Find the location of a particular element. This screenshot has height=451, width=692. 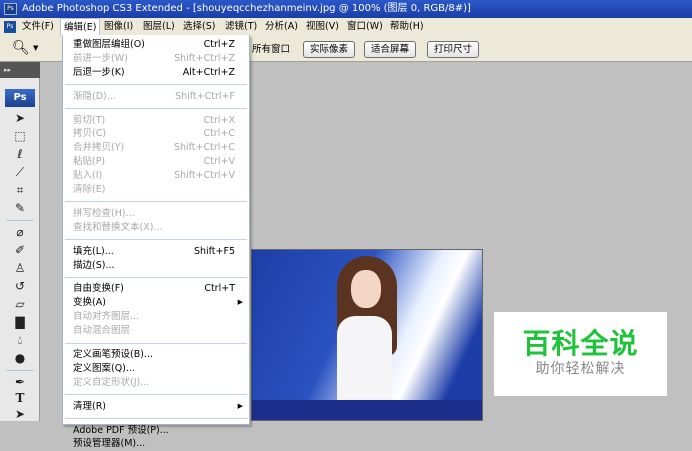

healing-brush-tool-icon: ⌀ is located at coordinates (20, 232).